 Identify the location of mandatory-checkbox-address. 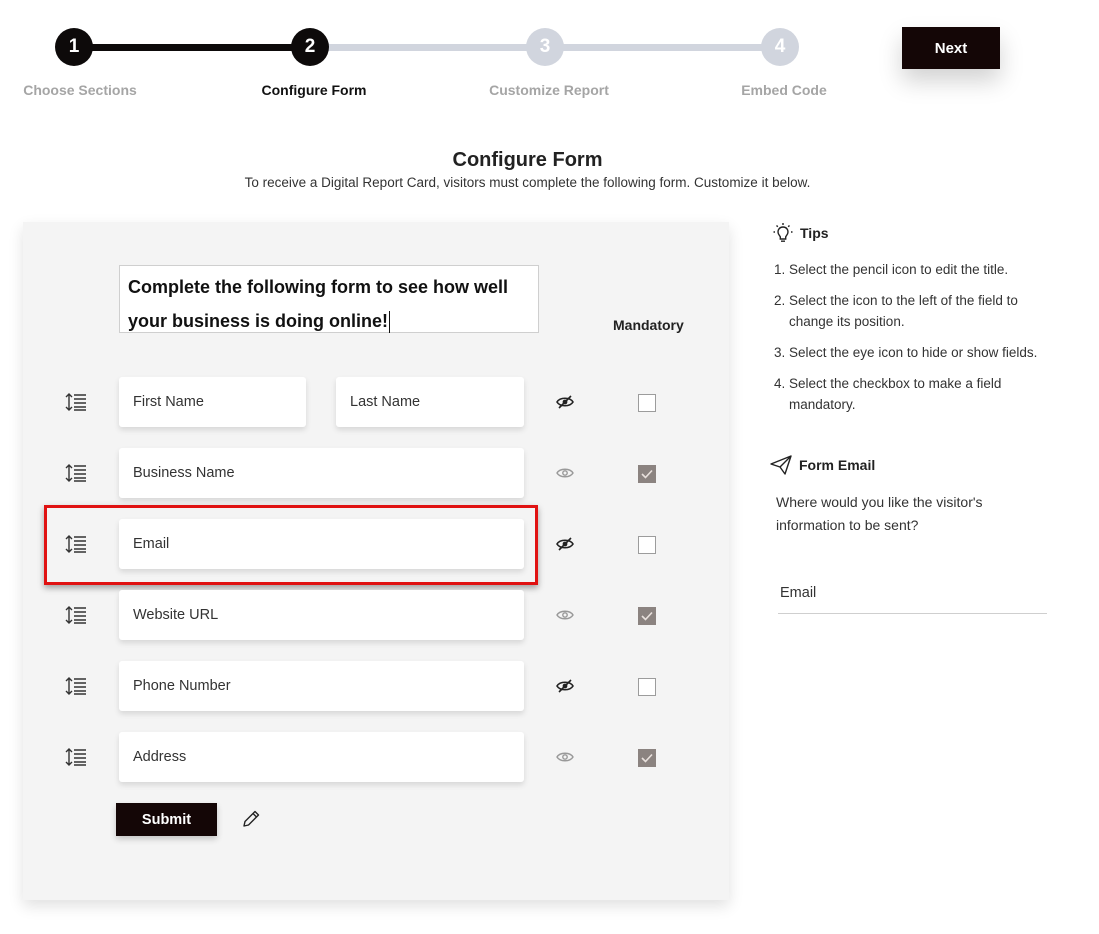
(647, 758).